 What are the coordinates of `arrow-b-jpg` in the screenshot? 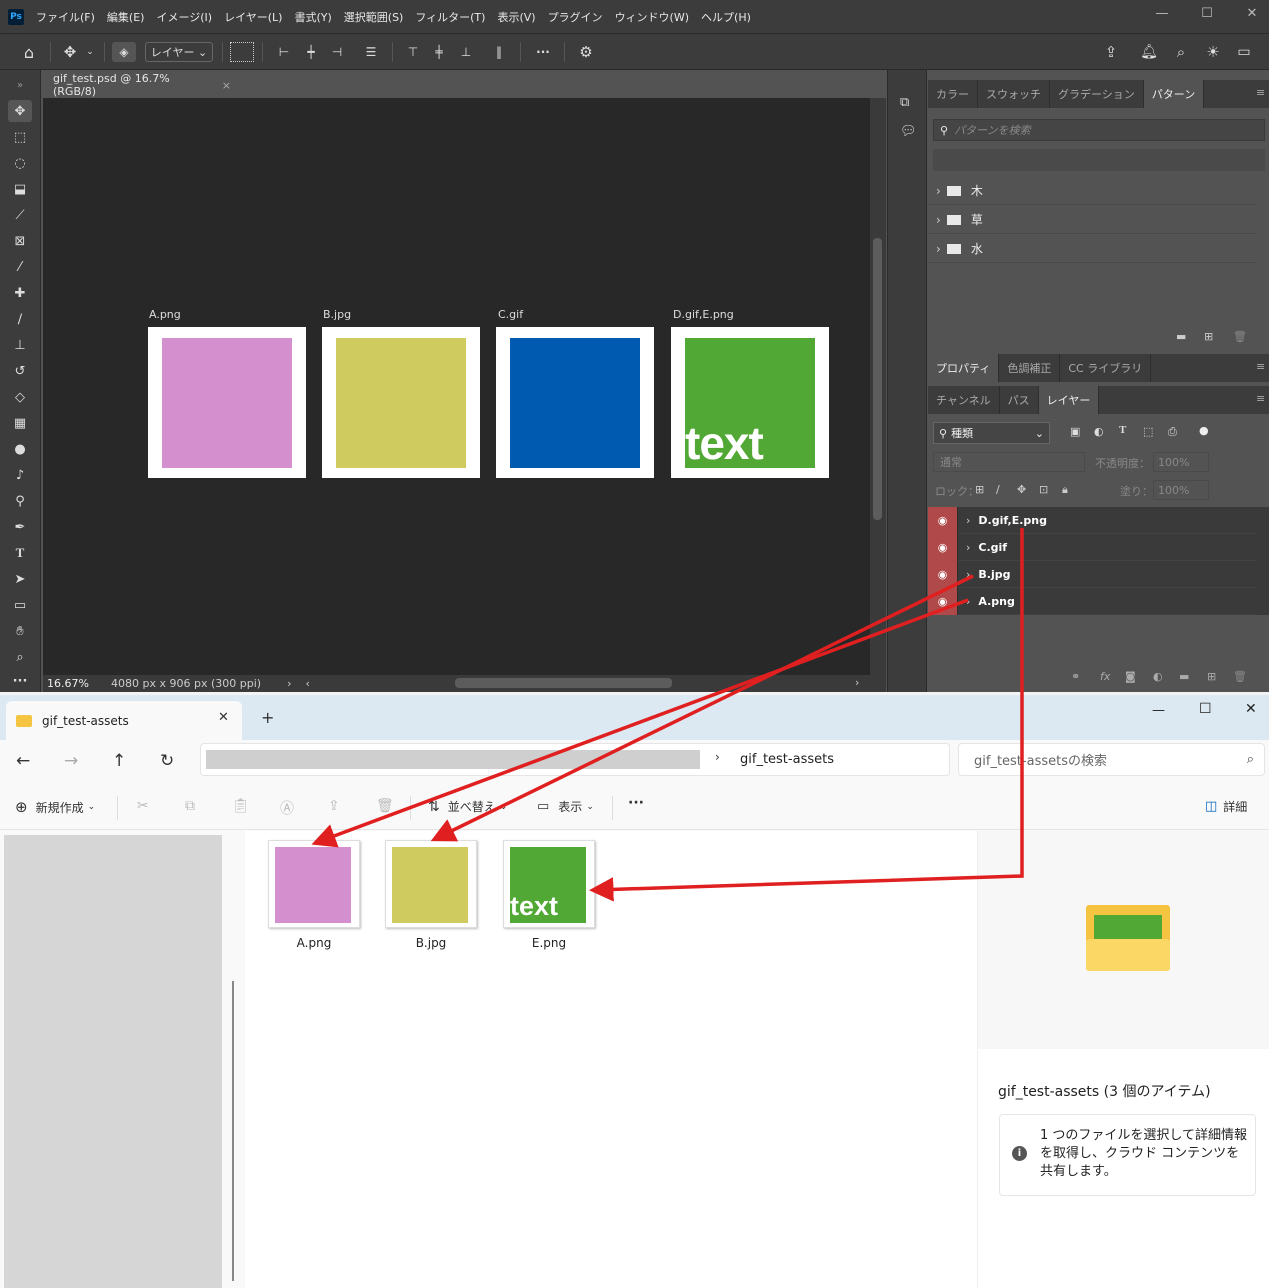 It's located at (702, 708).